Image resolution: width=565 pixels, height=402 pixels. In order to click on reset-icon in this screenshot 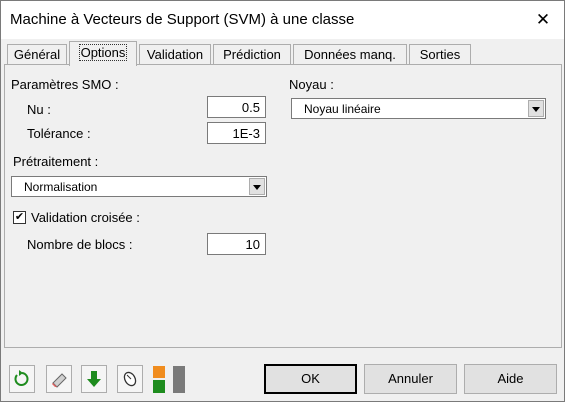, I will do `click(21, 378)`.